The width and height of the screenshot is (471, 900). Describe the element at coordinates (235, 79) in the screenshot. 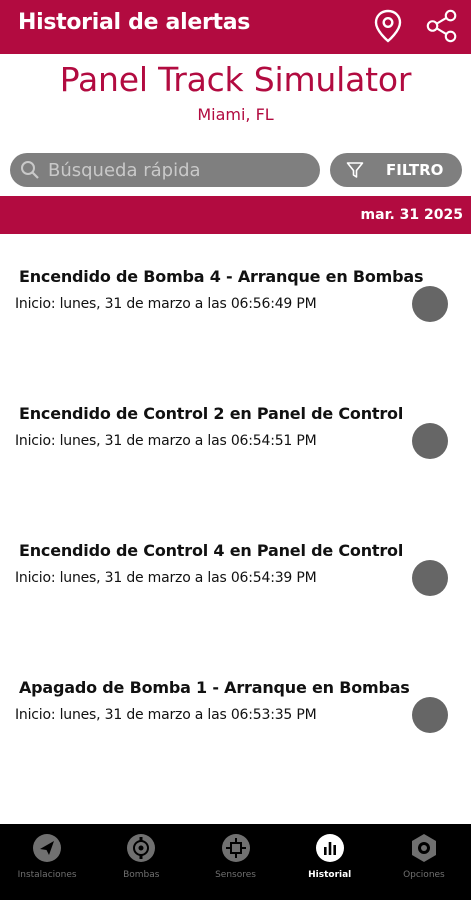

I see `app-title: Panel Track Simulator` at that location.